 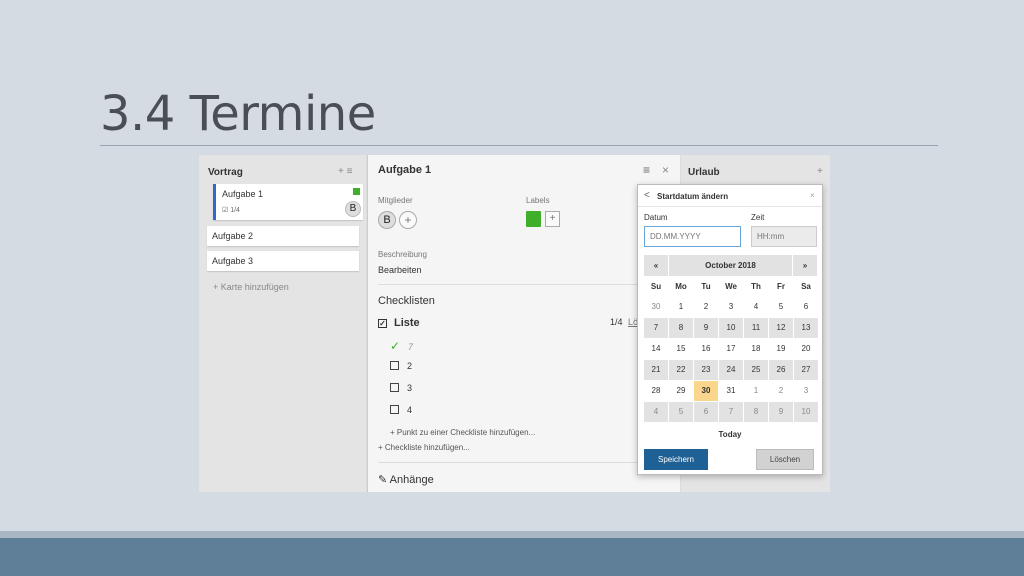 What do you see at coordinates (283, 261) in the screenshot?
I see `card-aufgabe-3: Aufgabe 3` at bounding box center [283, 261].